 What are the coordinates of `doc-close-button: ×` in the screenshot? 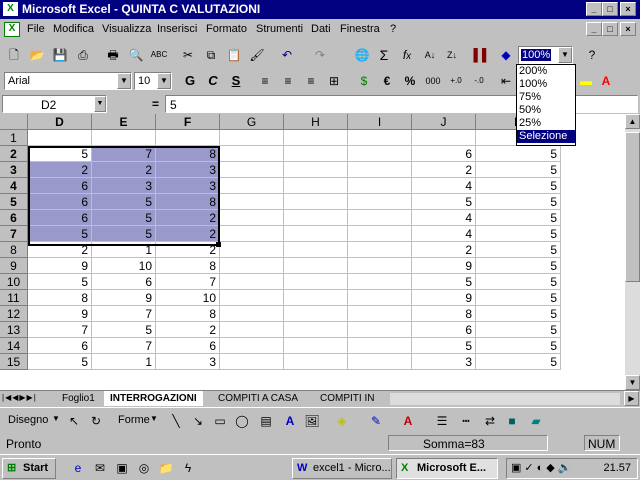 It's located at (628, 29).